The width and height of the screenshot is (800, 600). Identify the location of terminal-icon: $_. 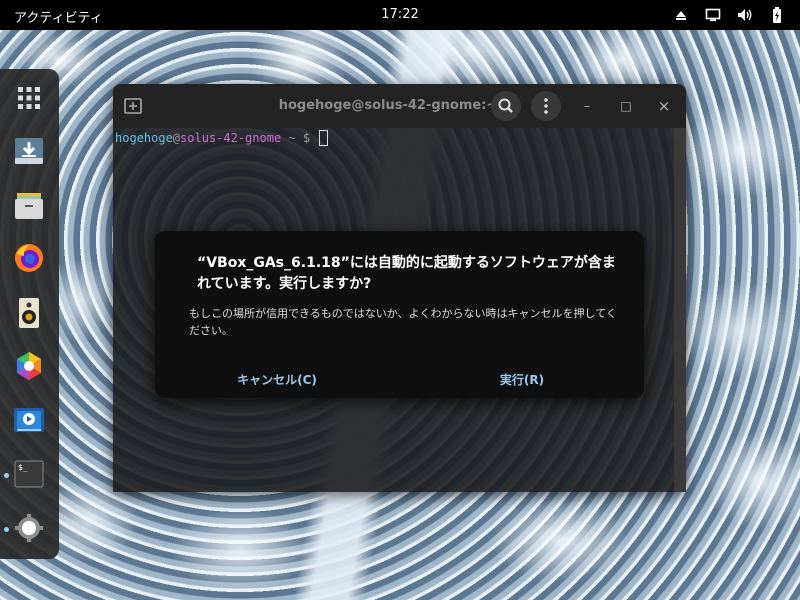
(29, 474).